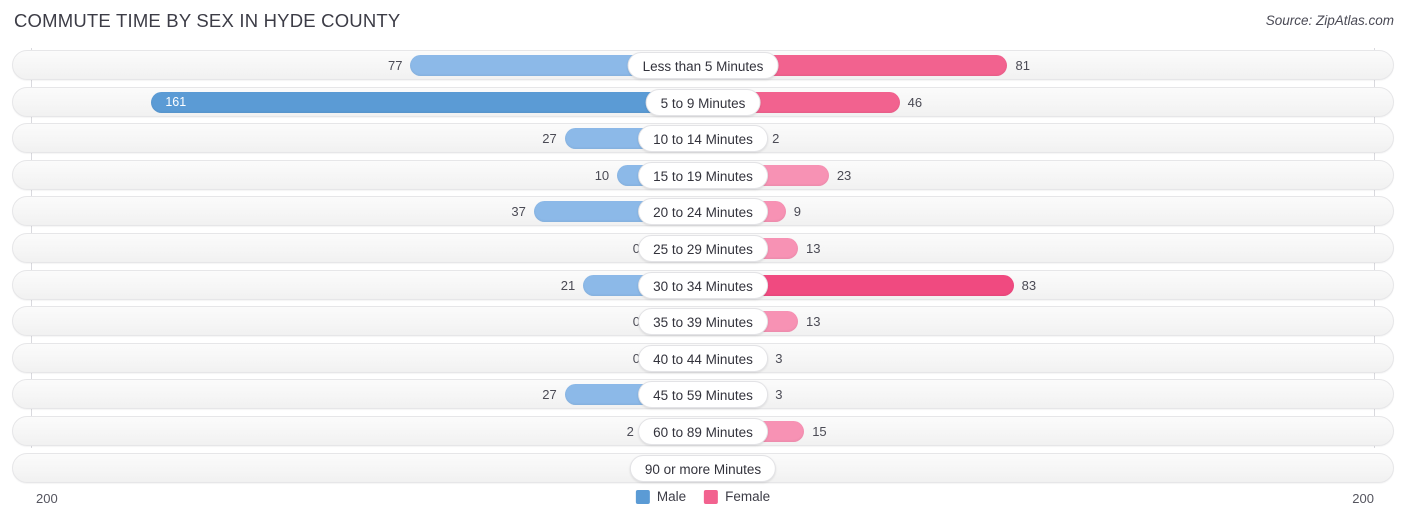 The width and height of the screenshot is (1406, 523). I want to click on female-value-label: 15, so click(819, 431).